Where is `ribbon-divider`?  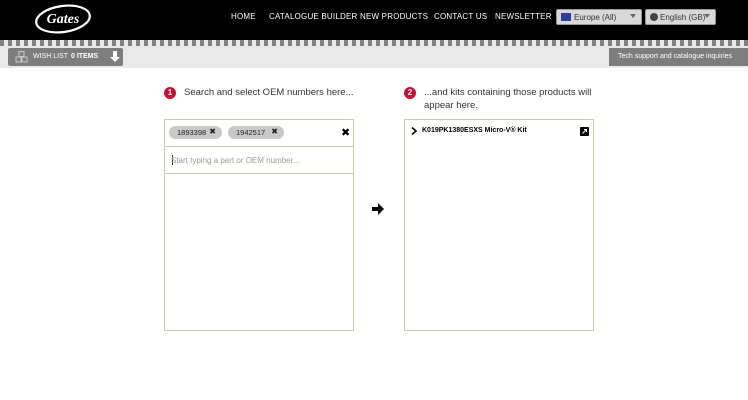
ribbon-divider is located at coordinates (374, 43).